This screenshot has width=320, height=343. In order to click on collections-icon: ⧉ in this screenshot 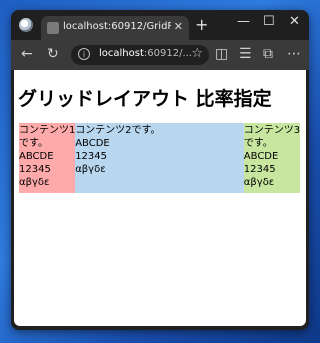, I will do `click(268, 54)`.